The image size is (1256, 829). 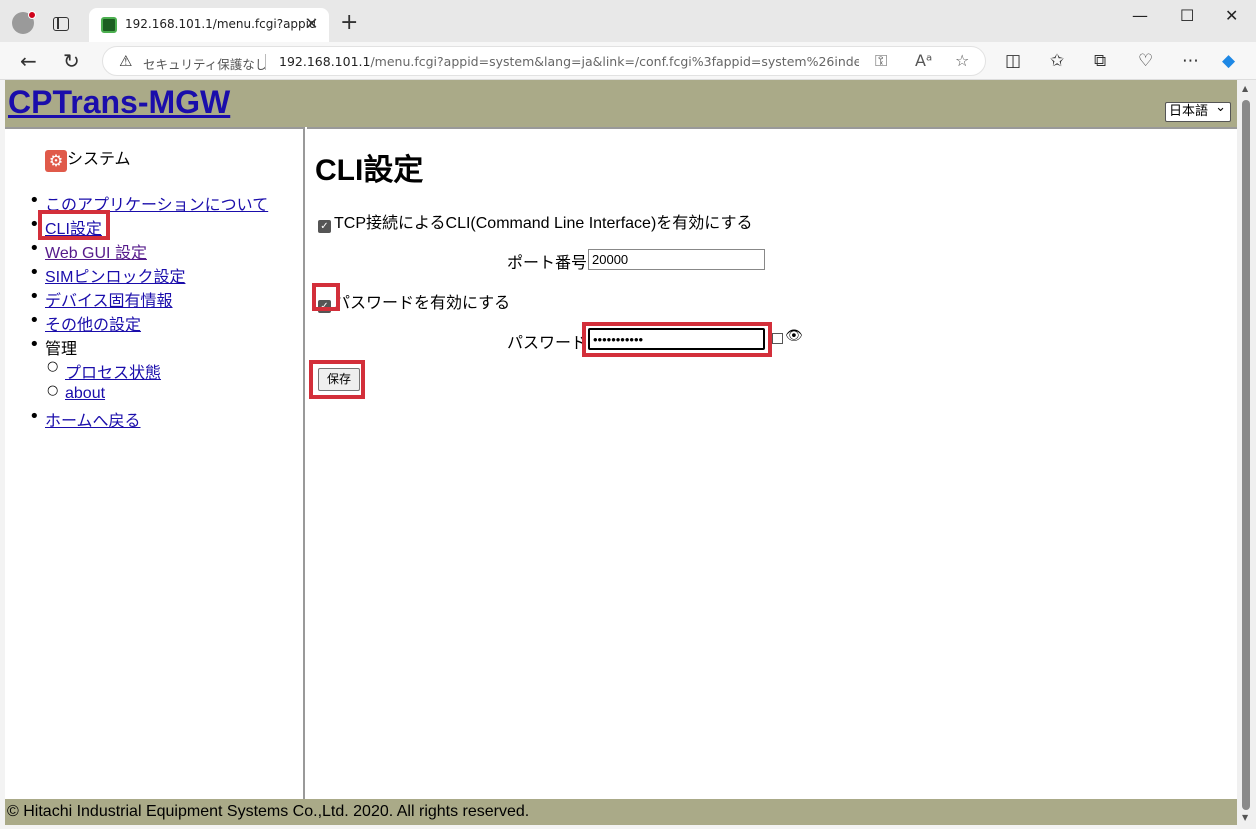 I want to click on collections-icon: ⧉, so click(x=1100, y=61).